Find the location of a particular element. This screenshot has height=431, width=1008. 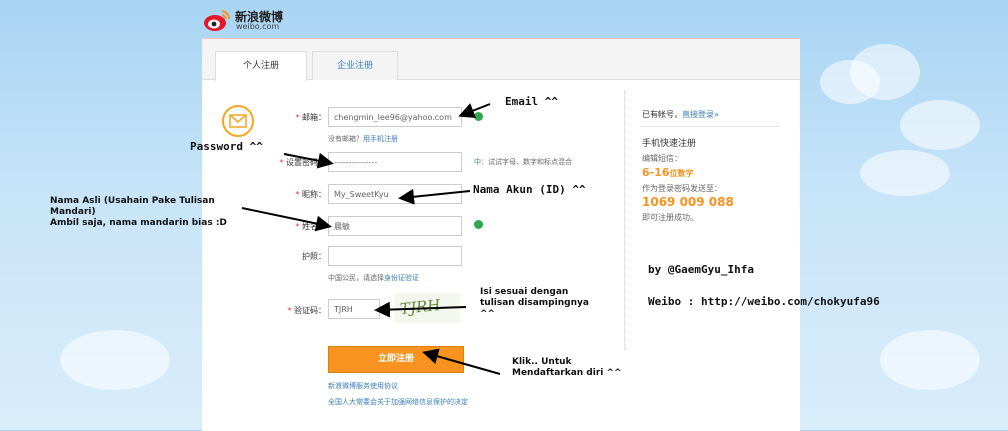

tab-personal-register: 个人注册 is located at coordinates (261, 66).